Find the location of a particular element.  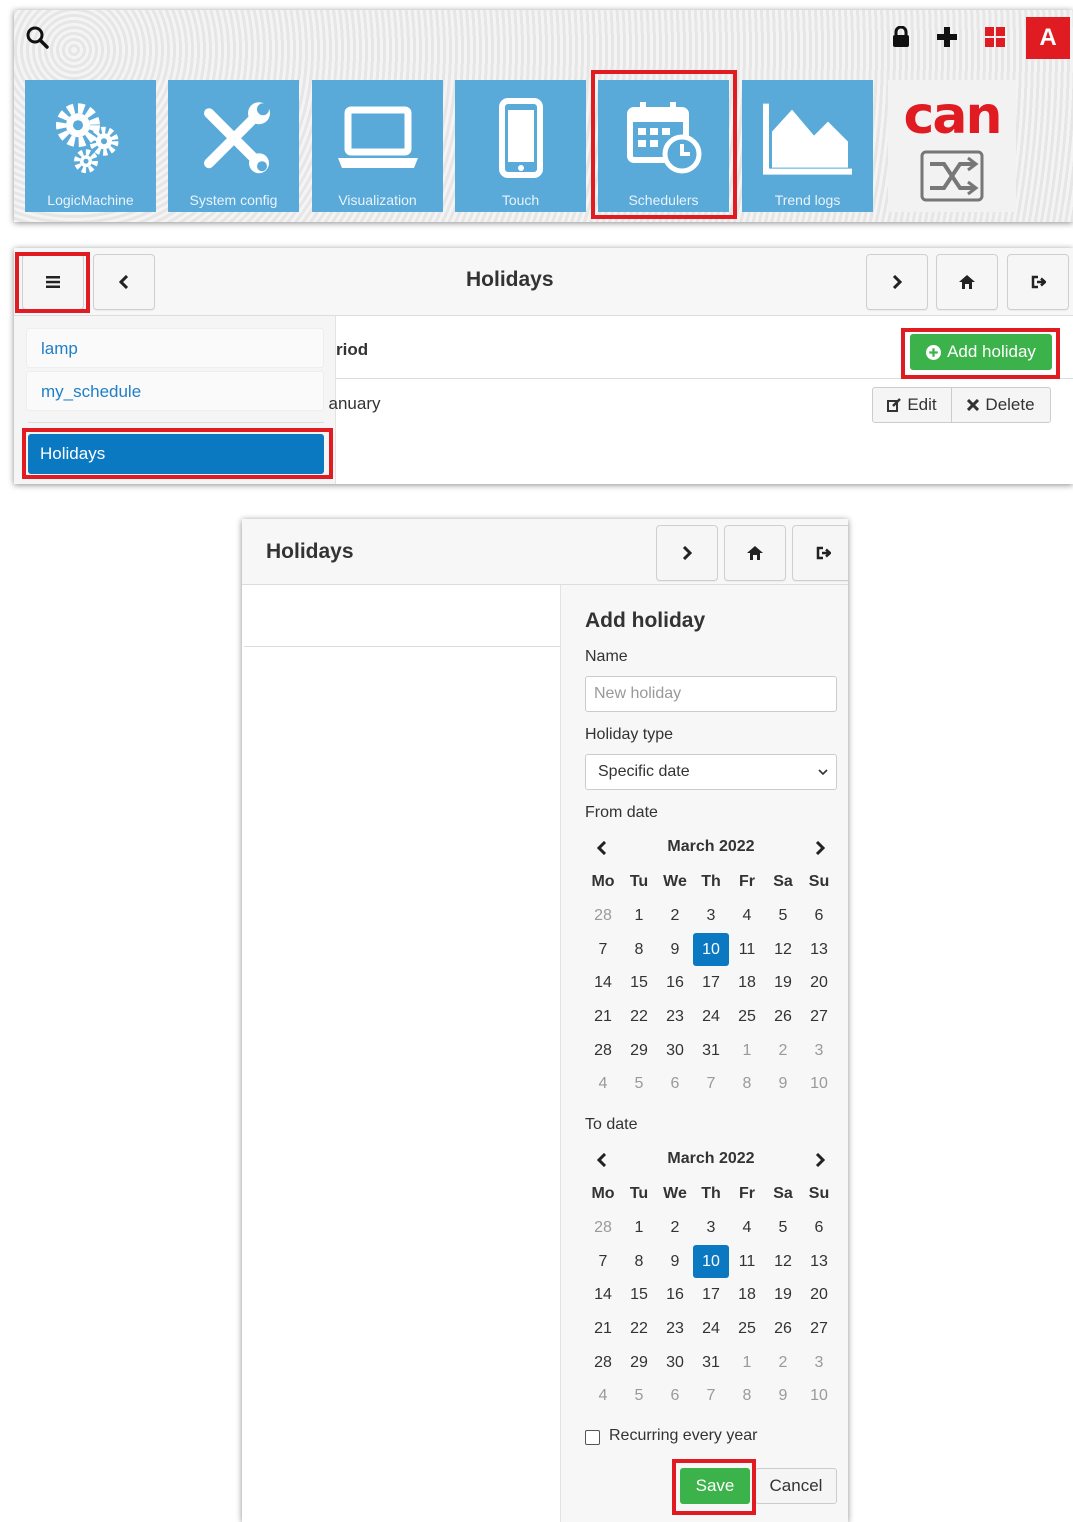

delete-button: Delete is located at coordinates (1001, 405).